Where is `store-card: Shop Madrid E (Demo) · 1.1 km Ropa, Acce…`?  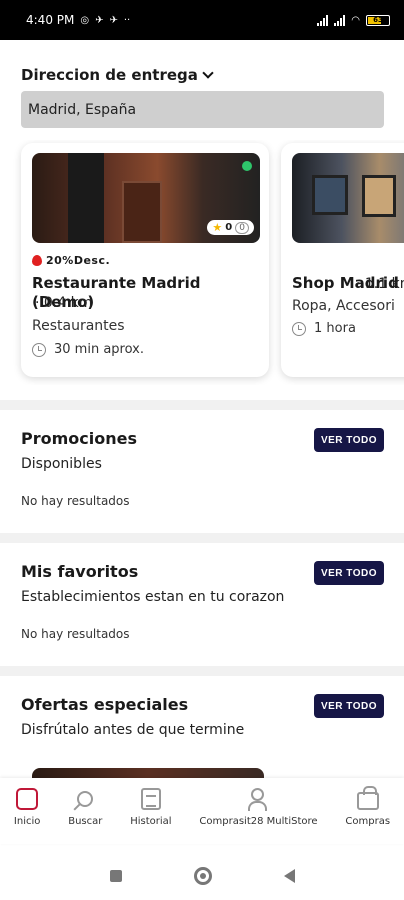 store-card: Shop Madrid E (Demo) · 1.1 km Ropa, Acce… is located at coordinates (342, 260).